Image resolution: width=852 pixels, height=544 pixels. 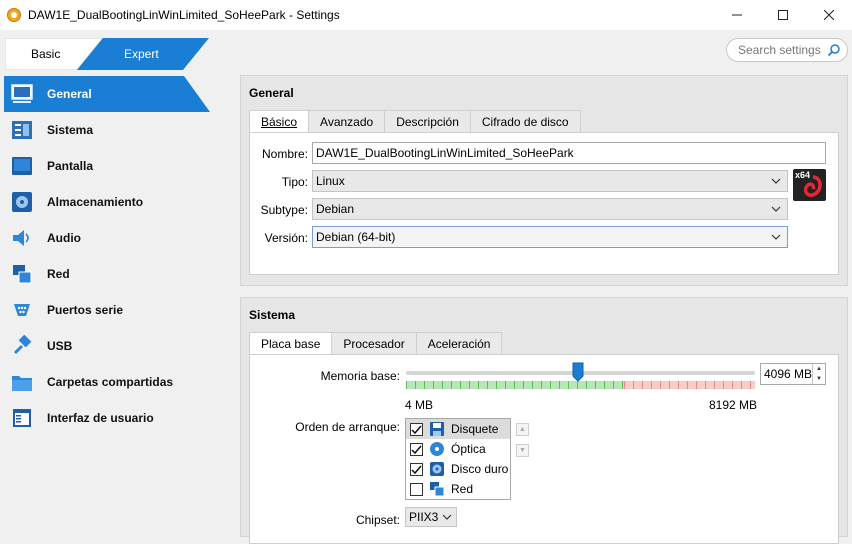 I want to click on sidebar-item-almacenamiento: Almacenamiento, so click(x=107, y=202).